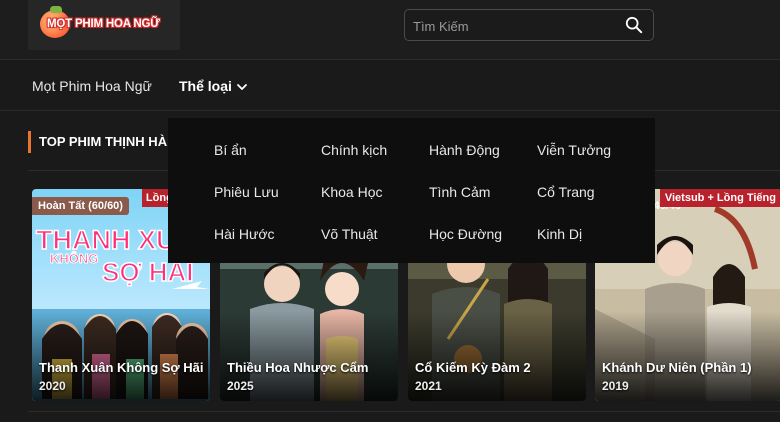  I want to click on nav-item-home: Mọt Phim Hoa Ngữ, so click(92, 86).